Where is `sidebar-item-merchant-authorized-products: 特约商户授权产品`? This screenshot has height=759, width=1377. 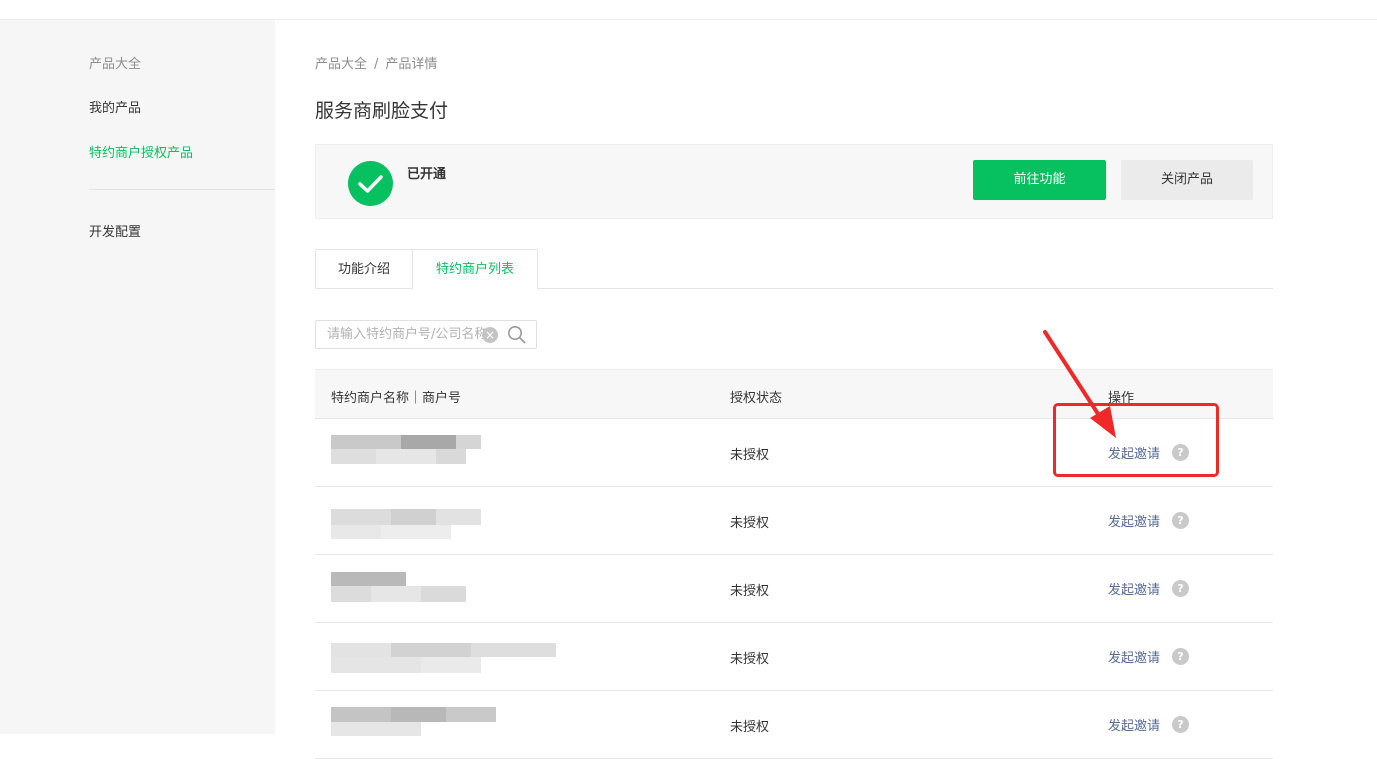 sidebar-item-merchant-authorized-products: 特约商户授权产品 is located at coordinates (141, 151).